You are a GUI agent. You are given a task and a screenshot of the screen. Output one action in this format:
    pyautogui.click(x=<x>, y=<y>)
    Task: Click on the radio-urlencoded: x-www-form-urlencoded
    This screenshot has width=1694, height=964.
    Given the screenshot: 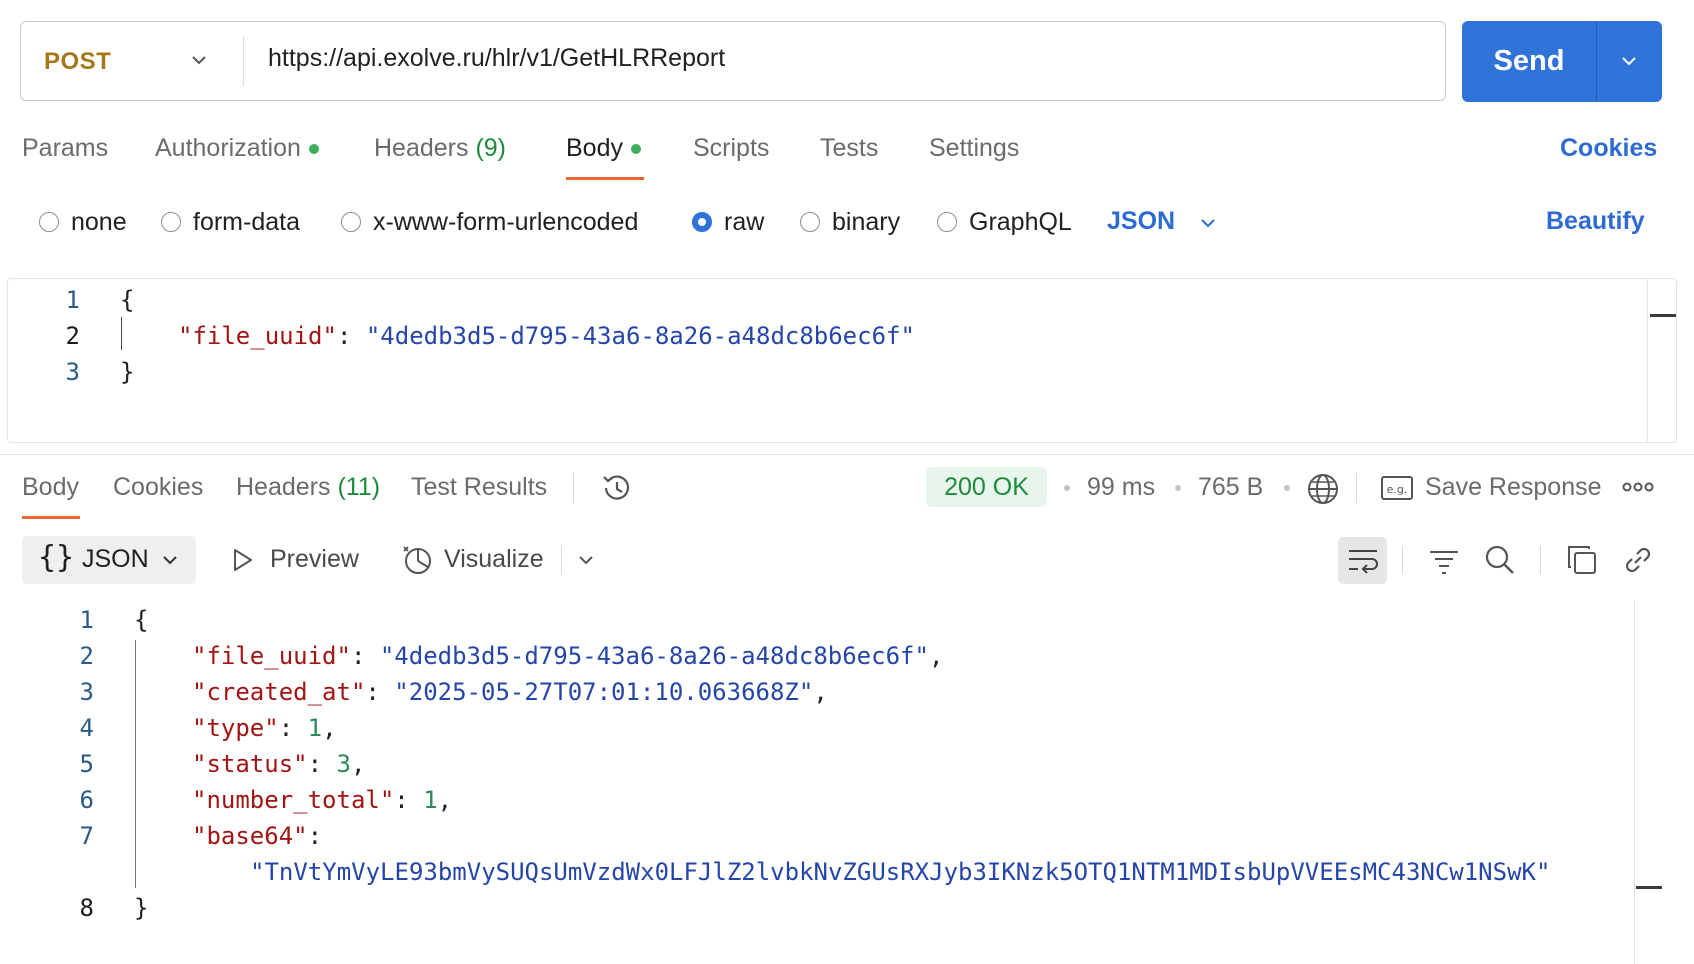 What is the action you would take?
    pyautogui.click(x=489, y=222)
    